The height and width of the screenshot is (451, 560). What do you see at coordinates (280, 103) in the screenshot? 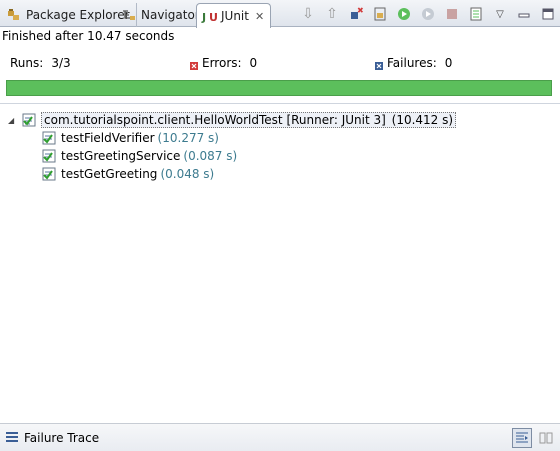
I see `divider` at bounding box center [280, 103].